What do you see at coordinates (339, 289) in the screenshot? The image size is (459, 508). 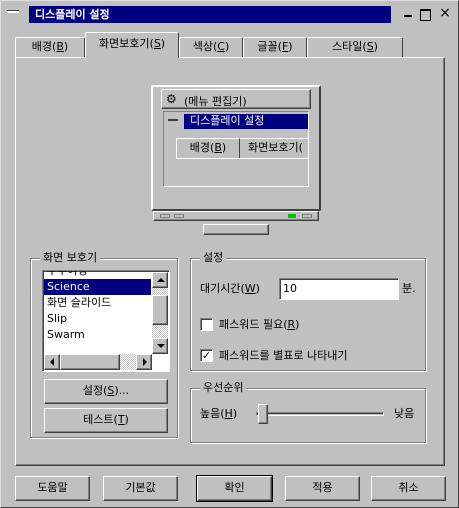 I see `wait-time-input: 10` at bounding box center [339, 289].